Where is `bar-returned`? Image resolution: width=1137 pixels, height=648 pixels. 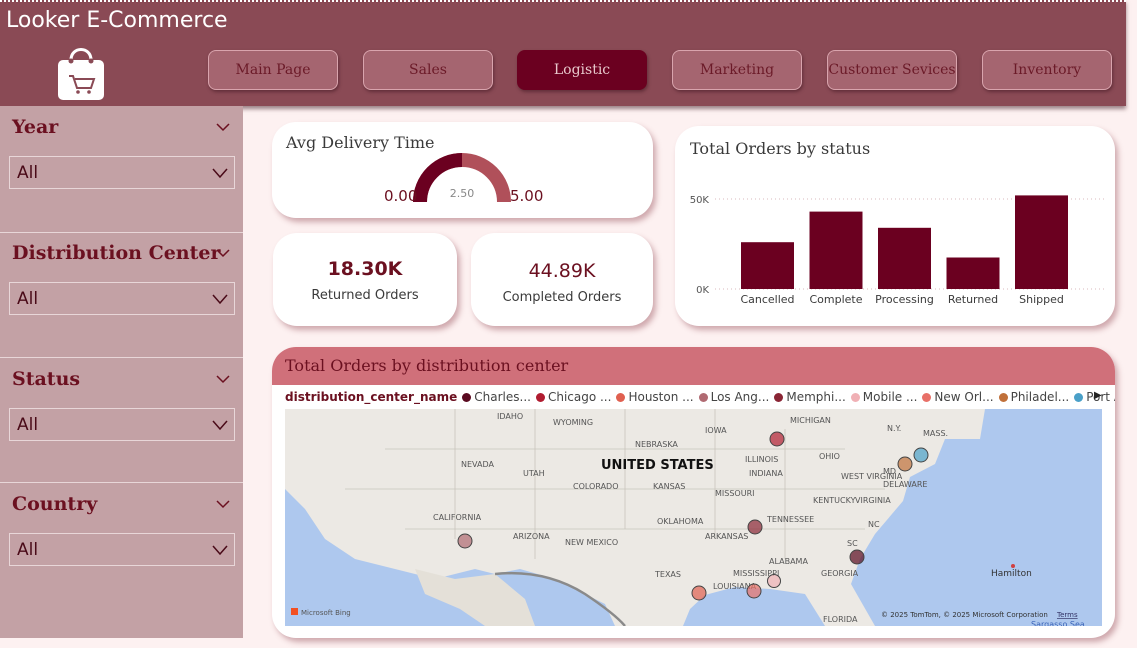
bar-returned is located at coordinates (973, 273).